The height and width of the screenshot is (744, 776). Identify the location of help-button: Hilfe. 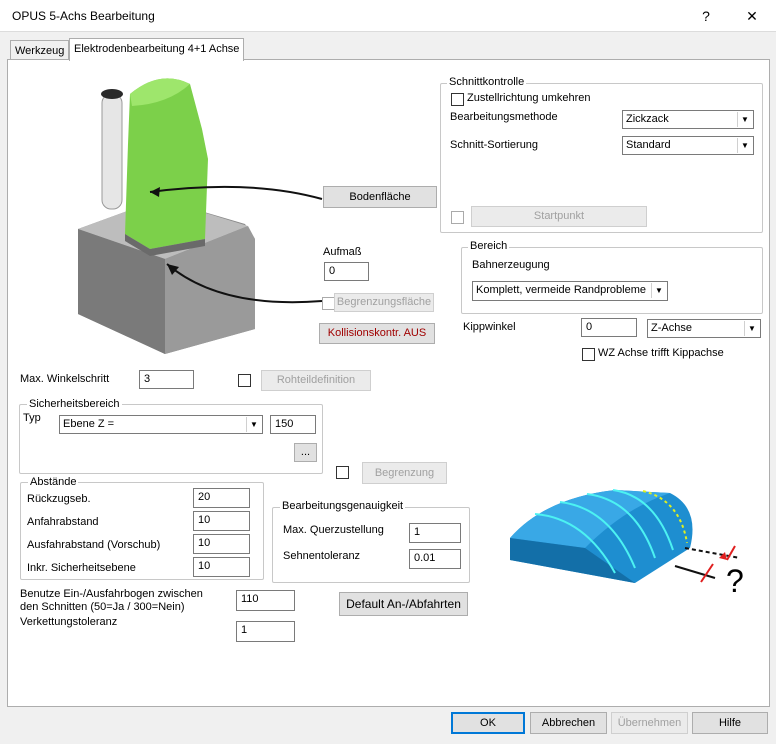
(730, 723).